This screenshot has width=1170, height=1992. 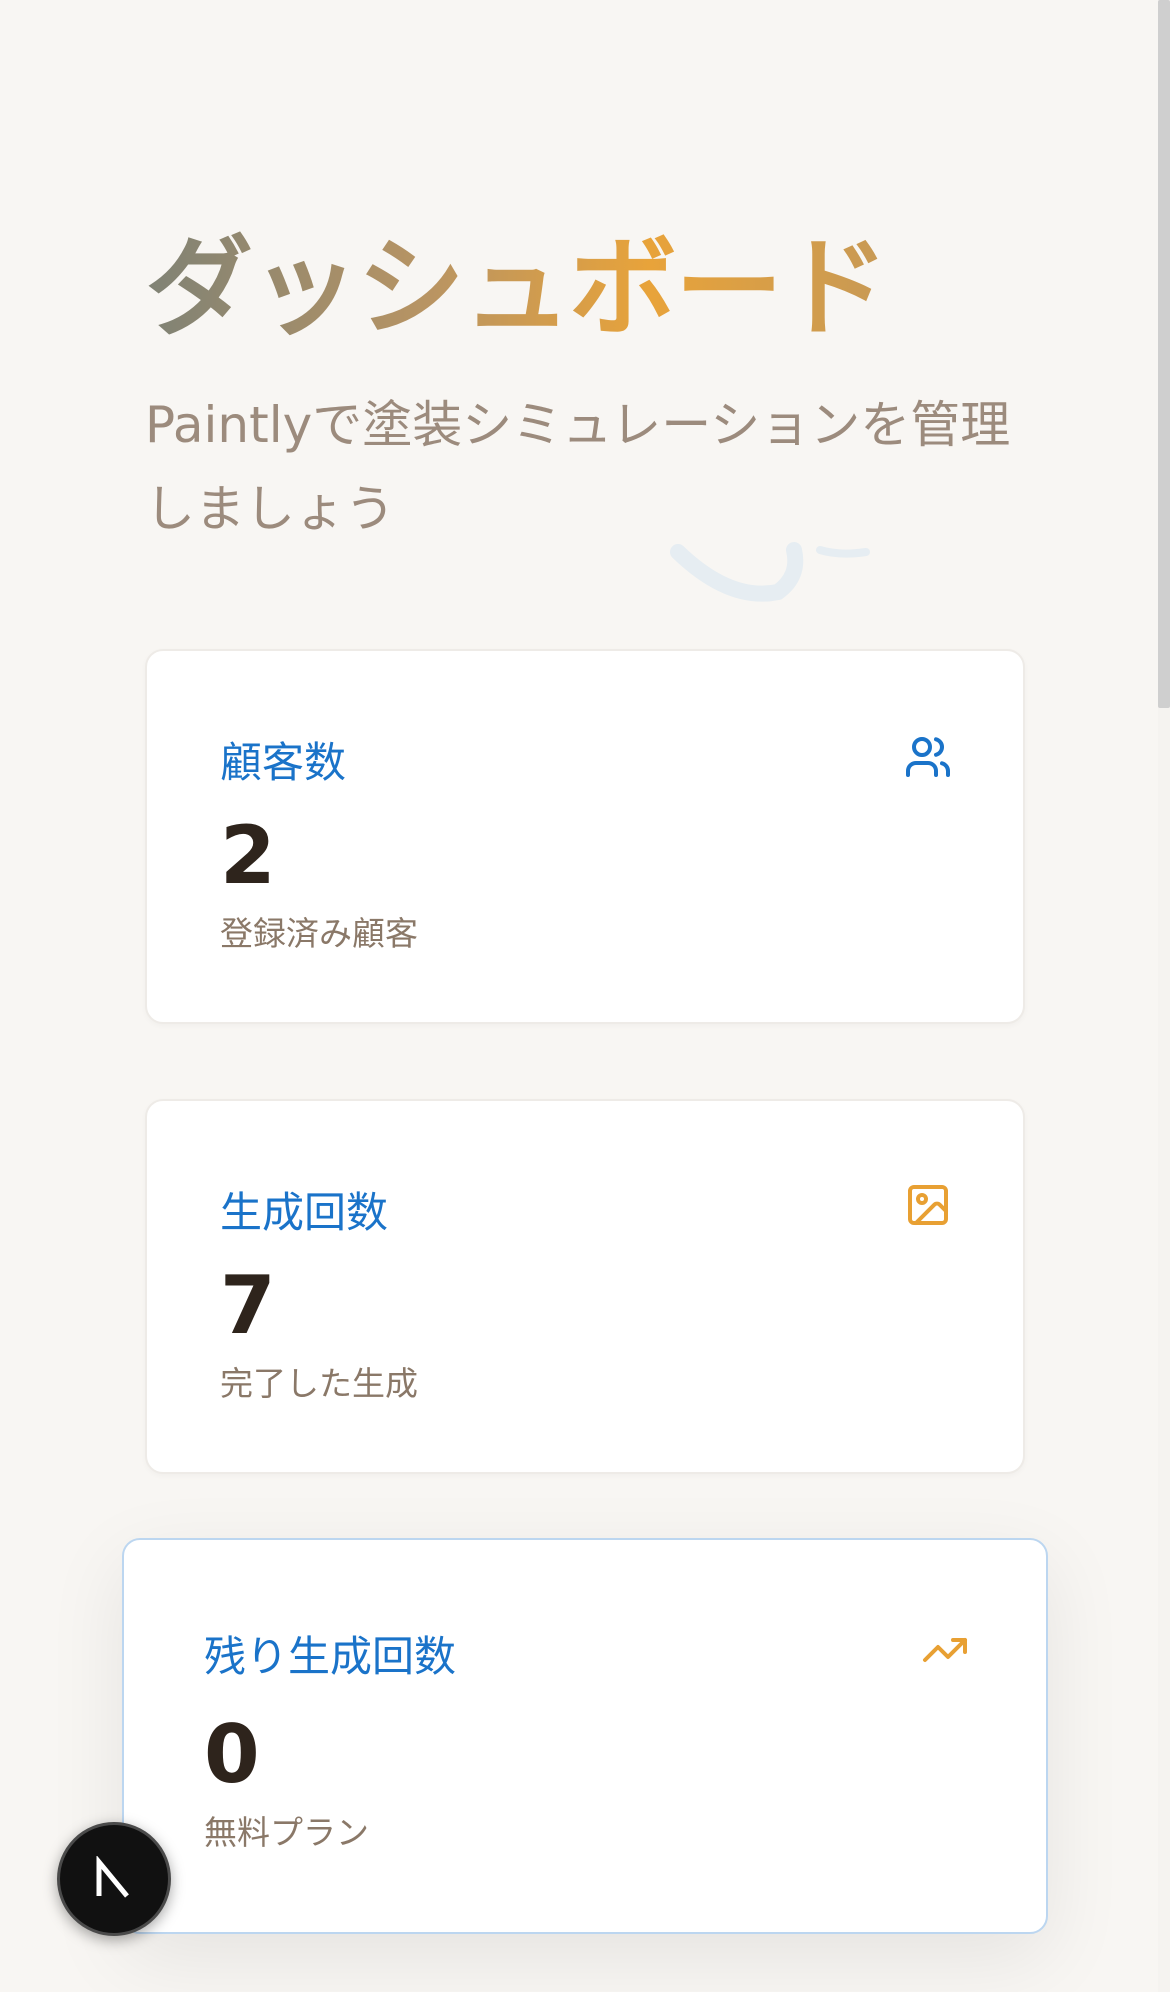 What do you see at coordinates (928, 757) in the screenshot?
I see `users-icon` at bounding box center [928, 757].